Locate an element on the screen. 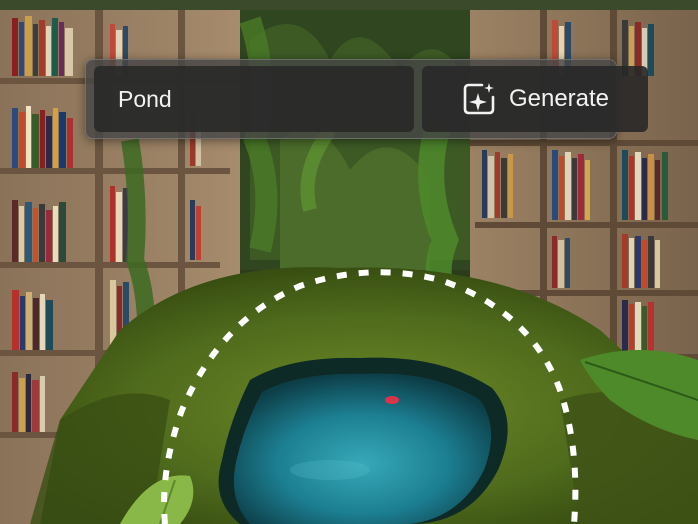 The height and width of the screenshot is (524, 698). contextual-prompt-bar: Generate is located at coordinates (366, 99).